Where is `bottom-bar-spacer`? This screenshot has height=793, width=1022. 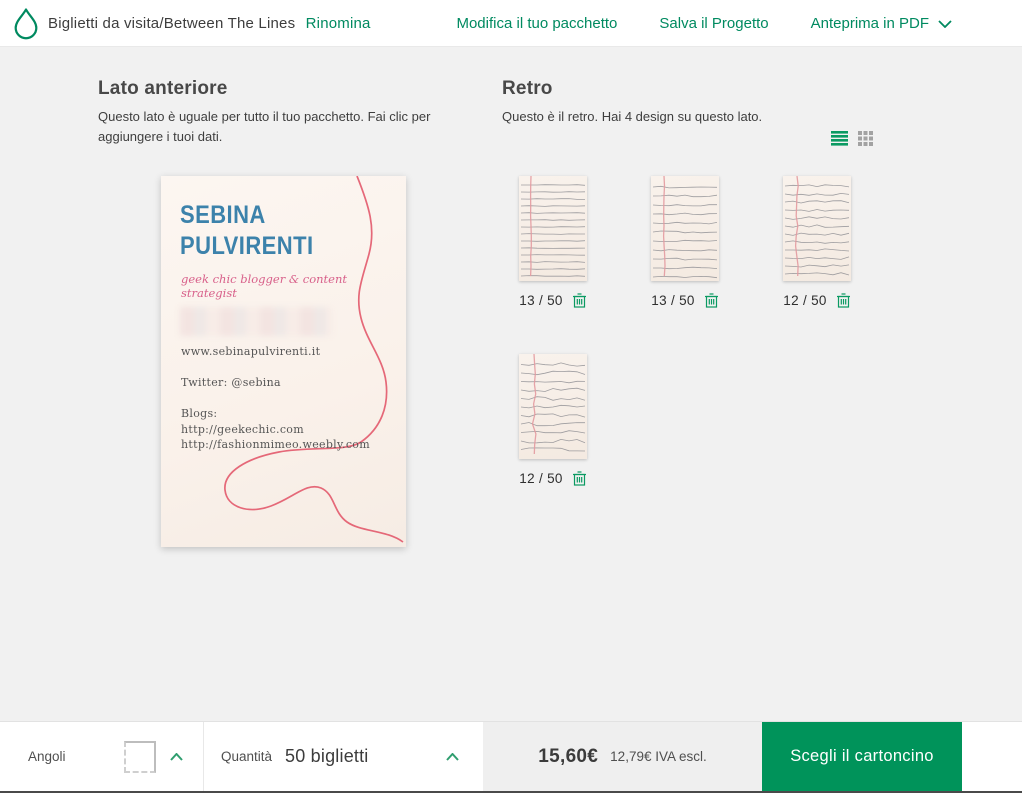
bottom-bar-spacer is located at coordinates (992, 756).